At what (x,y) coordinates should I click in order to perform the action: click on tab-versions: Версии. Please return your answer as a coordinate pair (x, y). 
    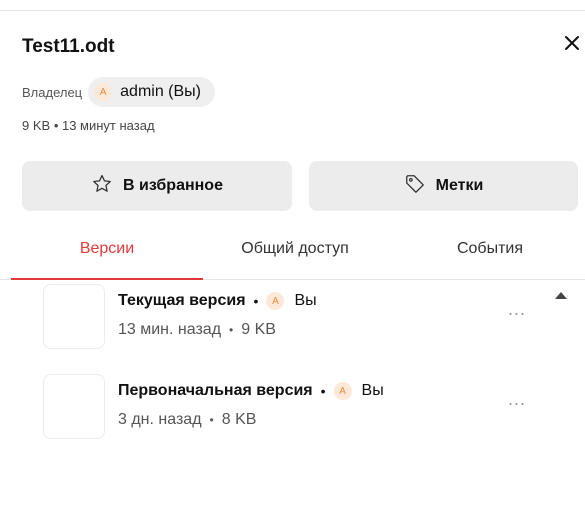
    Looking at the image, I should click on (107, 260).